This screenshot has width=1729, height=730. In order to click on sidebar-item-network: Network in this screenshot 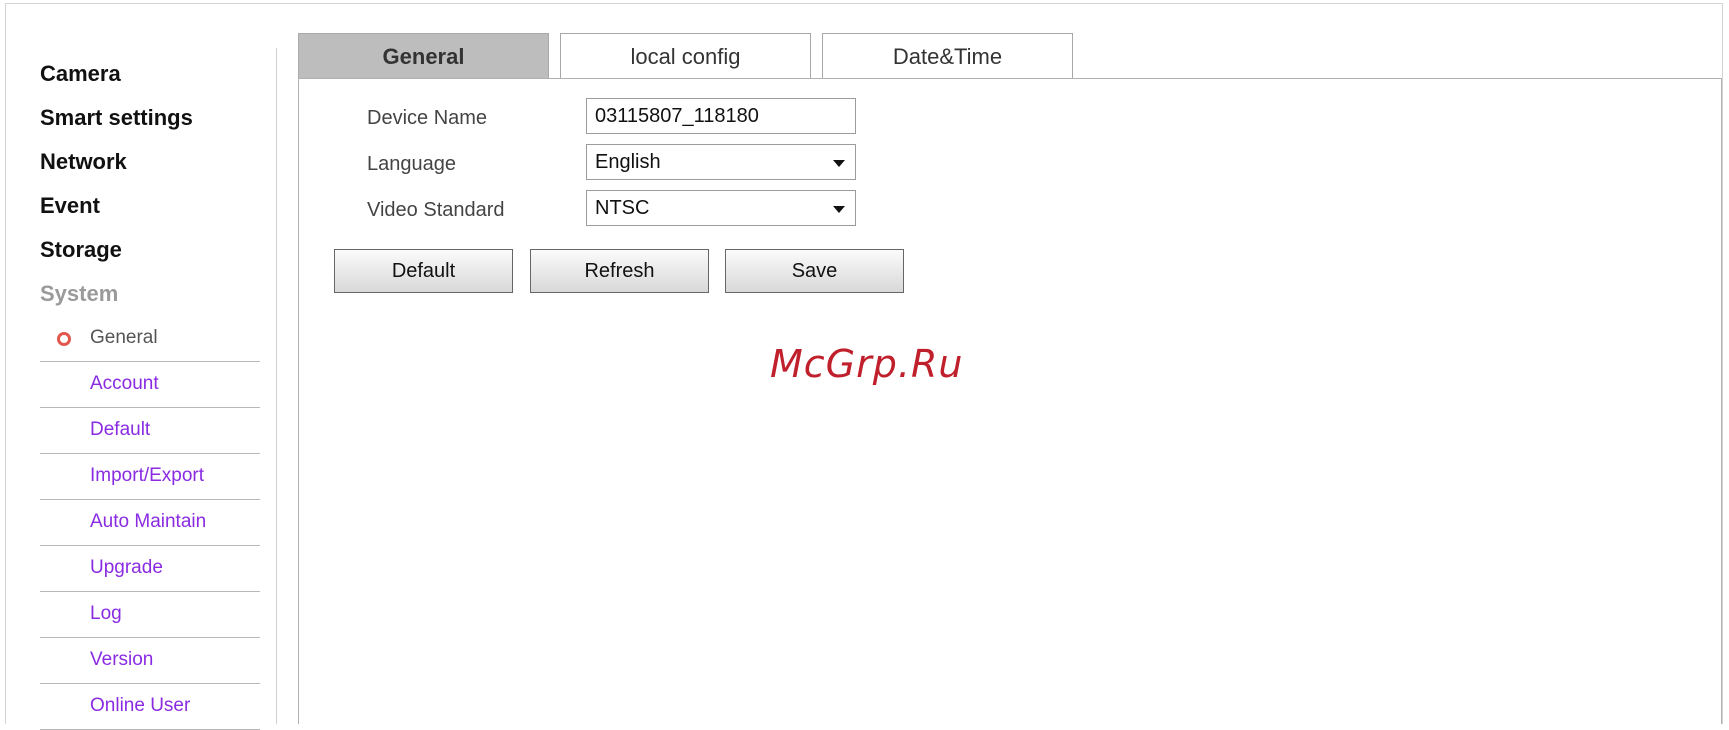, I will do `click(150, 162)`.